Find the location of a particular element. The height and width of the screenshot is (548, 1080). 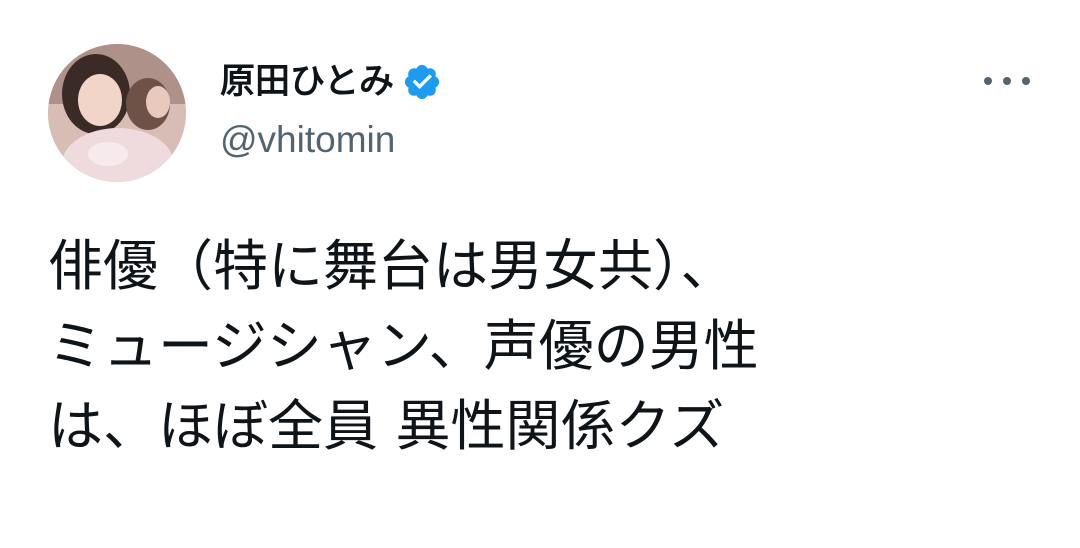

tweet-text-line: ミュージシャン、声優の男性 is located at coordinates (403, 346).